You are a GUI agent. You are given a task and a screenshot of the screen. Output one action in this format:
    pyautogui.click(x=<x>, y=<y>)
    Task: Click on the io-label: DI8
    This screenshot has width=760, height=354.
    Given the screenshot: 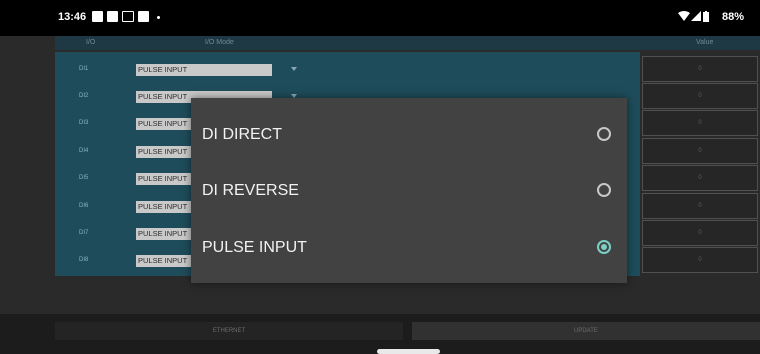 What is the action you would take?
    pyautogui.click(x=84, y=260)
    